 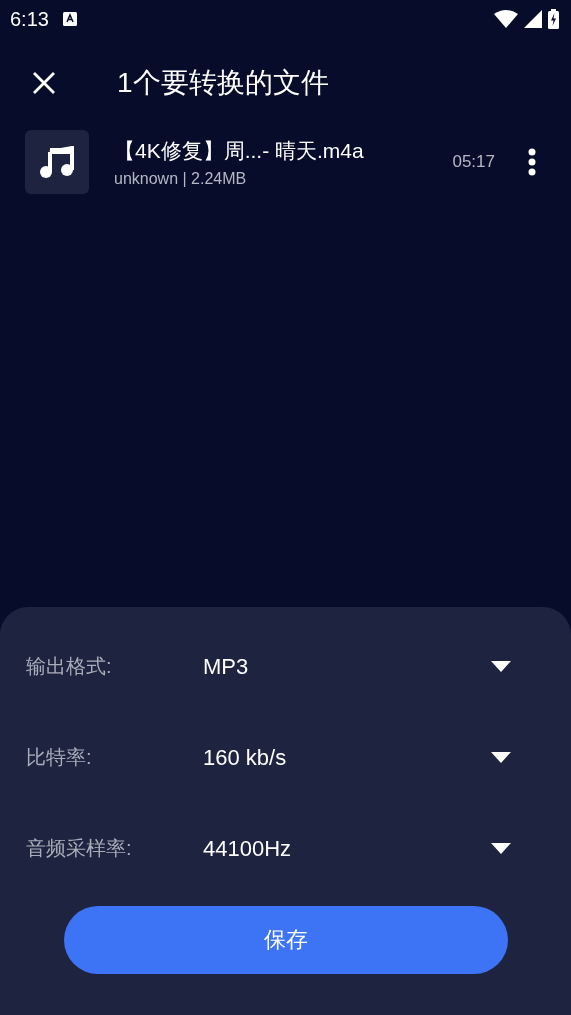 I want to click on dropdown-field: 比特率: 160 kb/s, so click(x=285, y=757).